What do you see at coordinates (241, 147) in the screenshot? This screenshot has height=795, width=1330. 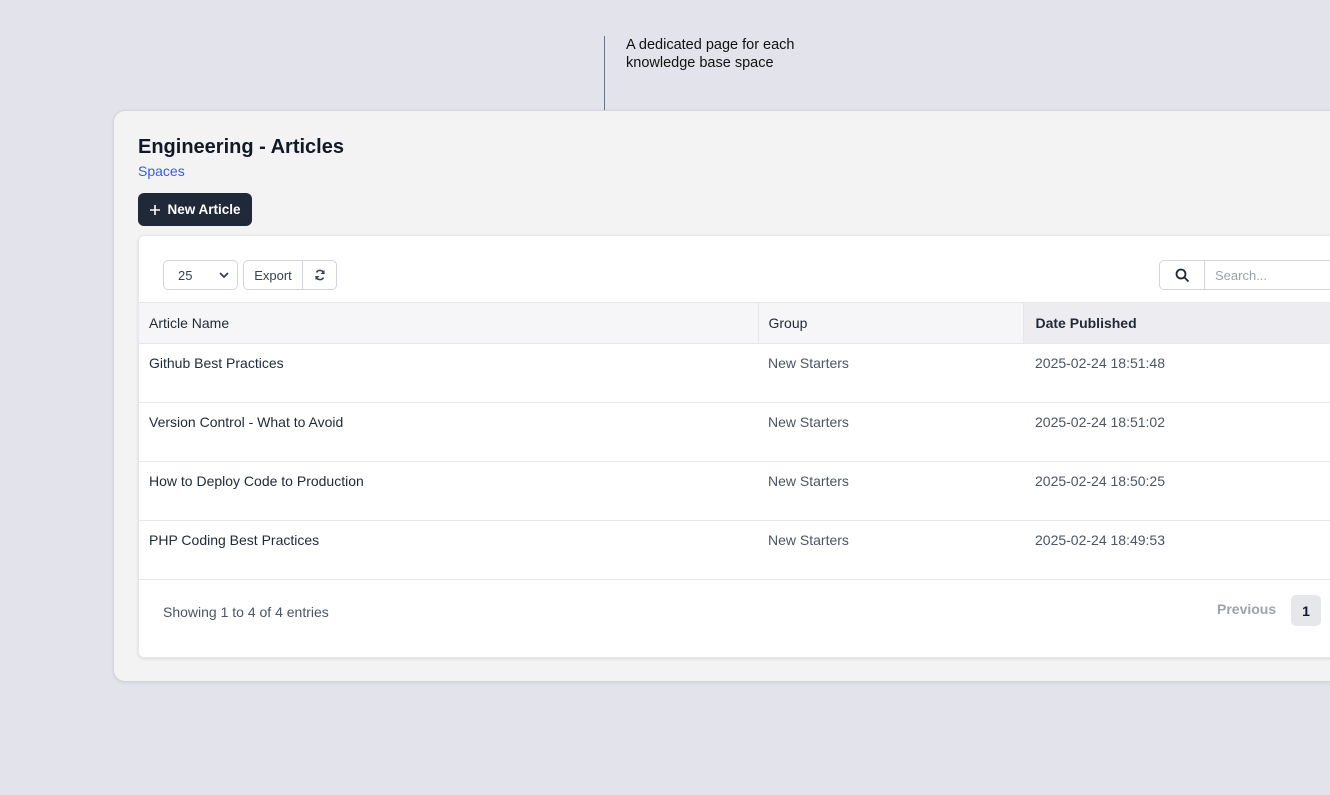 I see `page-title: Engineering - Articles` at bounding box center [241, 147].